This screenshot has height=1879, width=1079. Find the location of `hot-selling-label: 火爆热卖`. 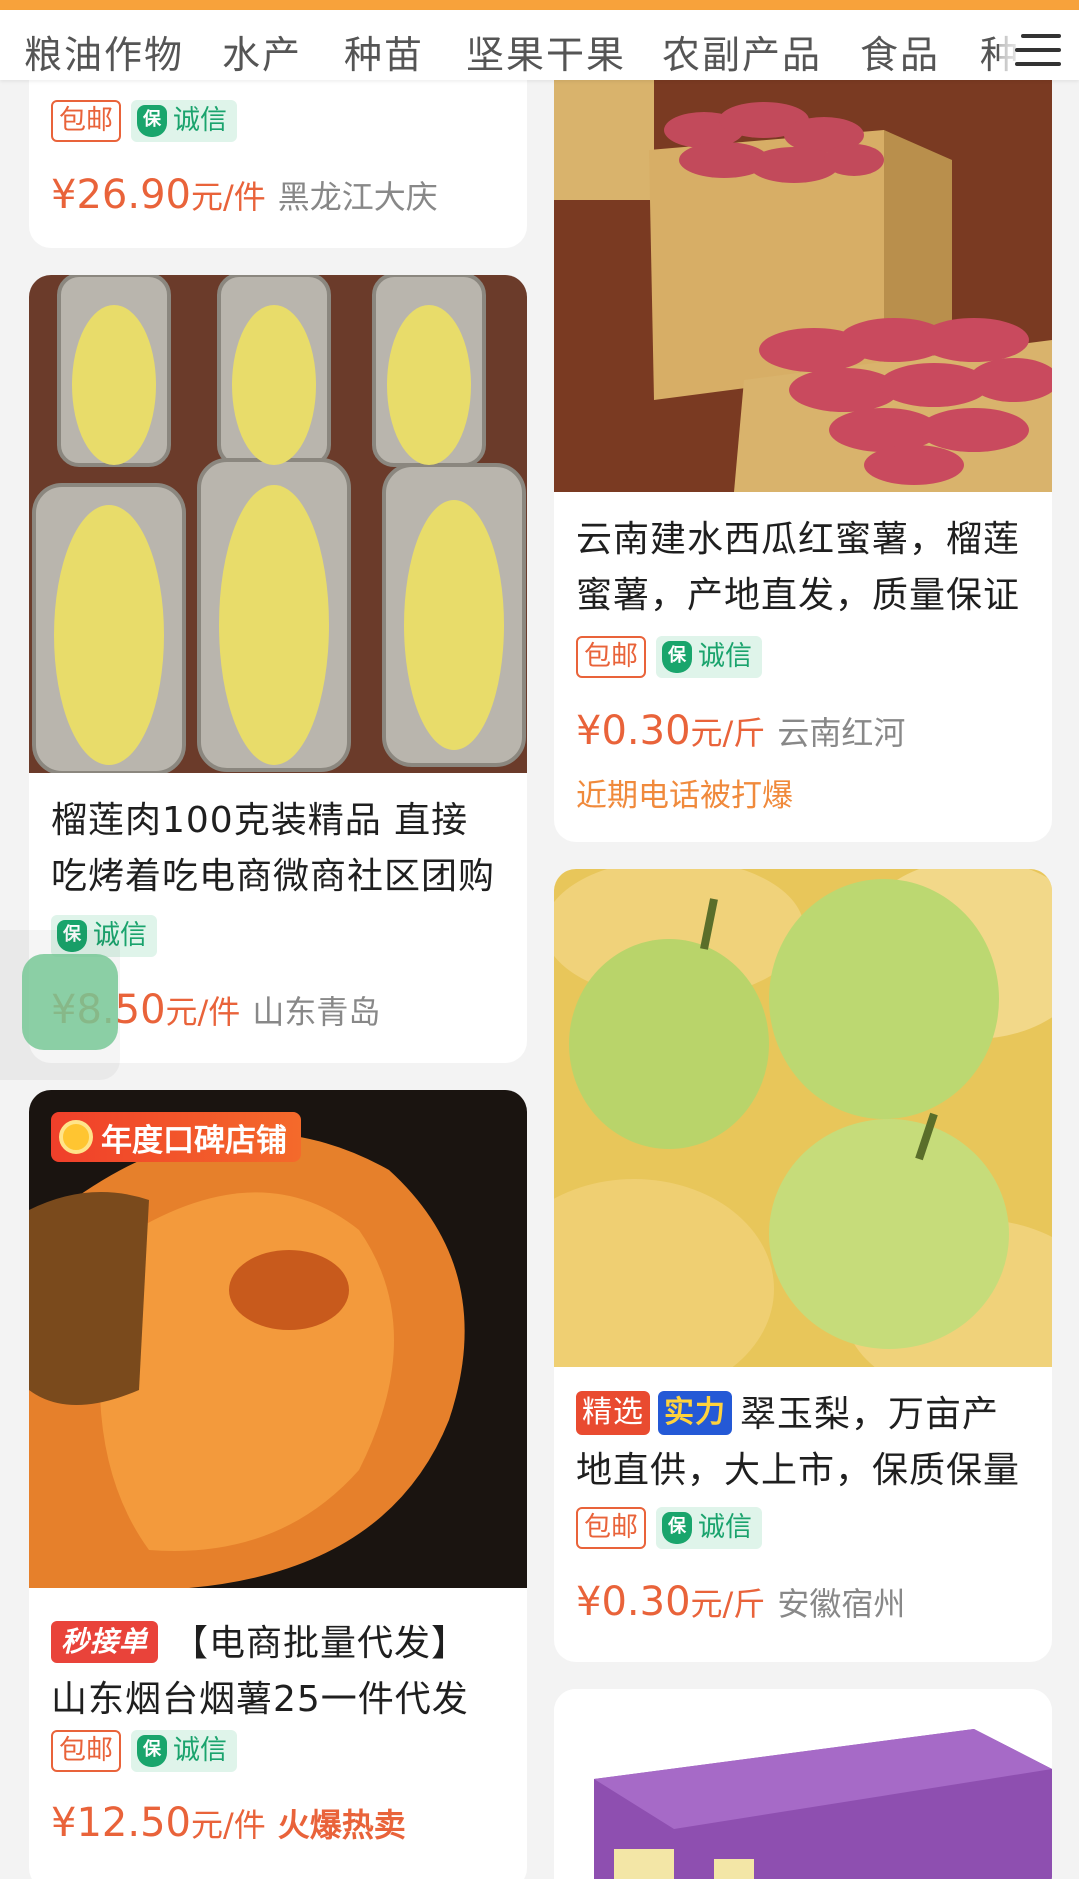

hot-selling-label: 火爆热卖 is located at coordinates (341, 1825).